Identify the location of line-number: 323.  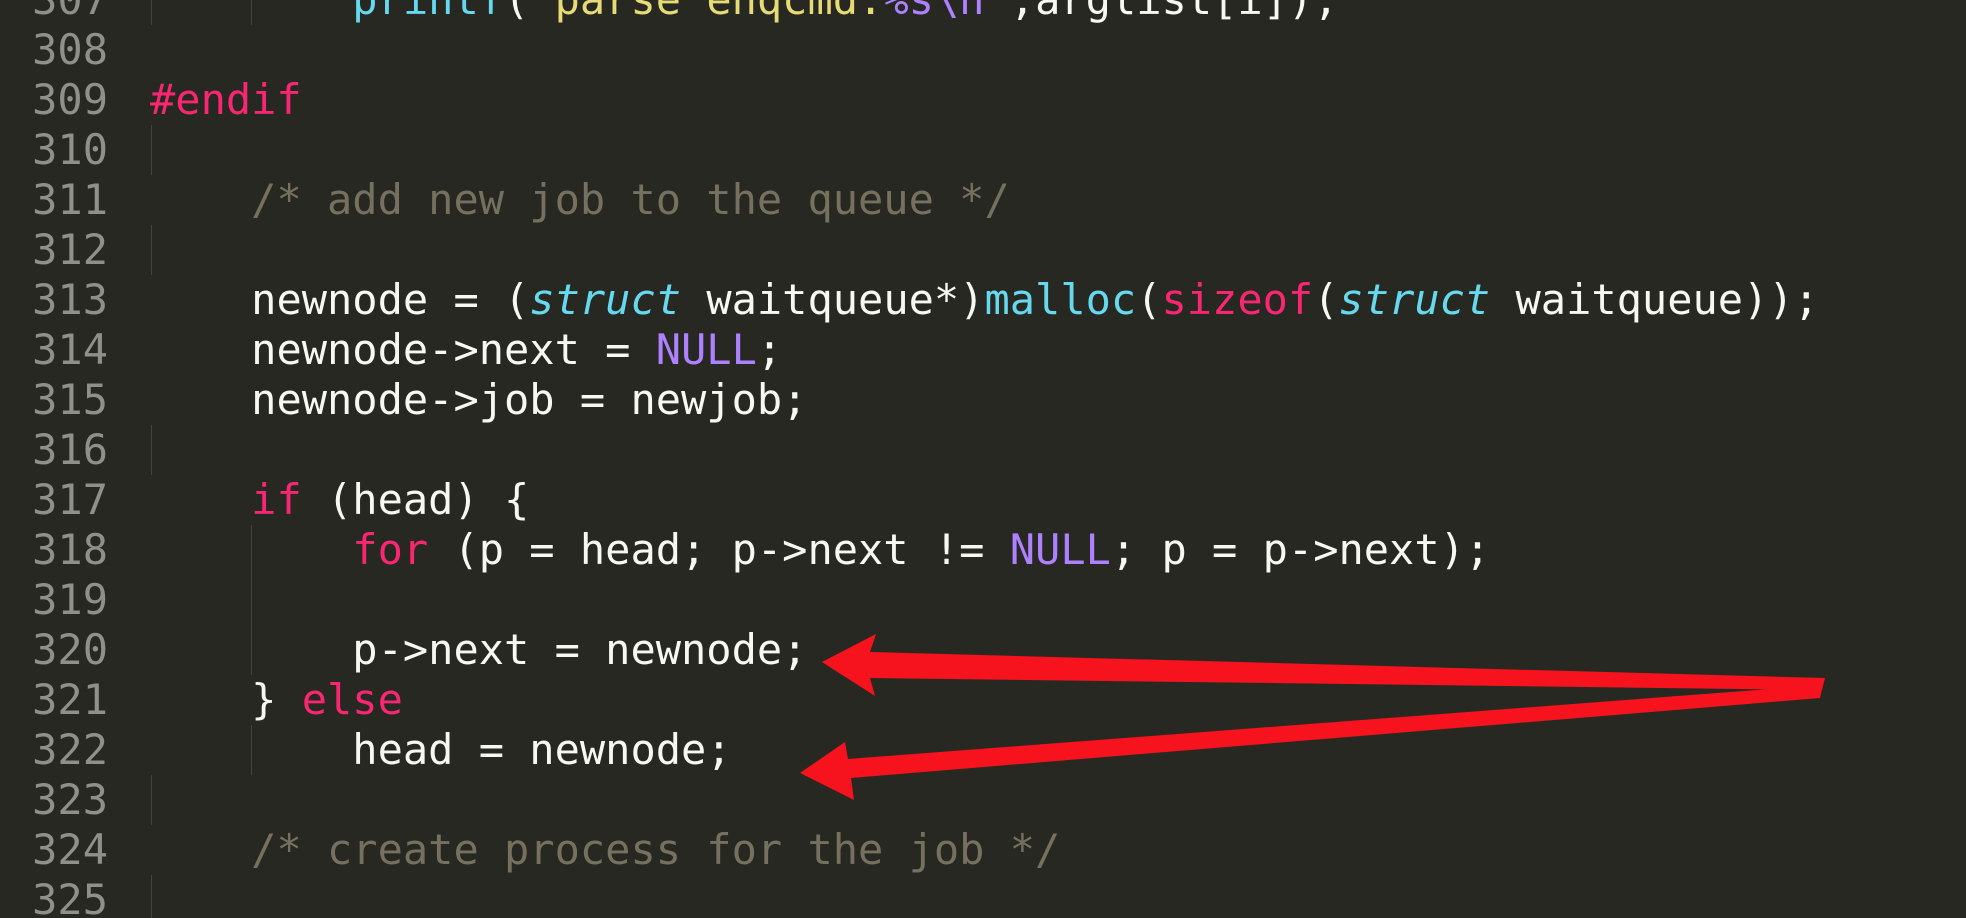
(70, 799).